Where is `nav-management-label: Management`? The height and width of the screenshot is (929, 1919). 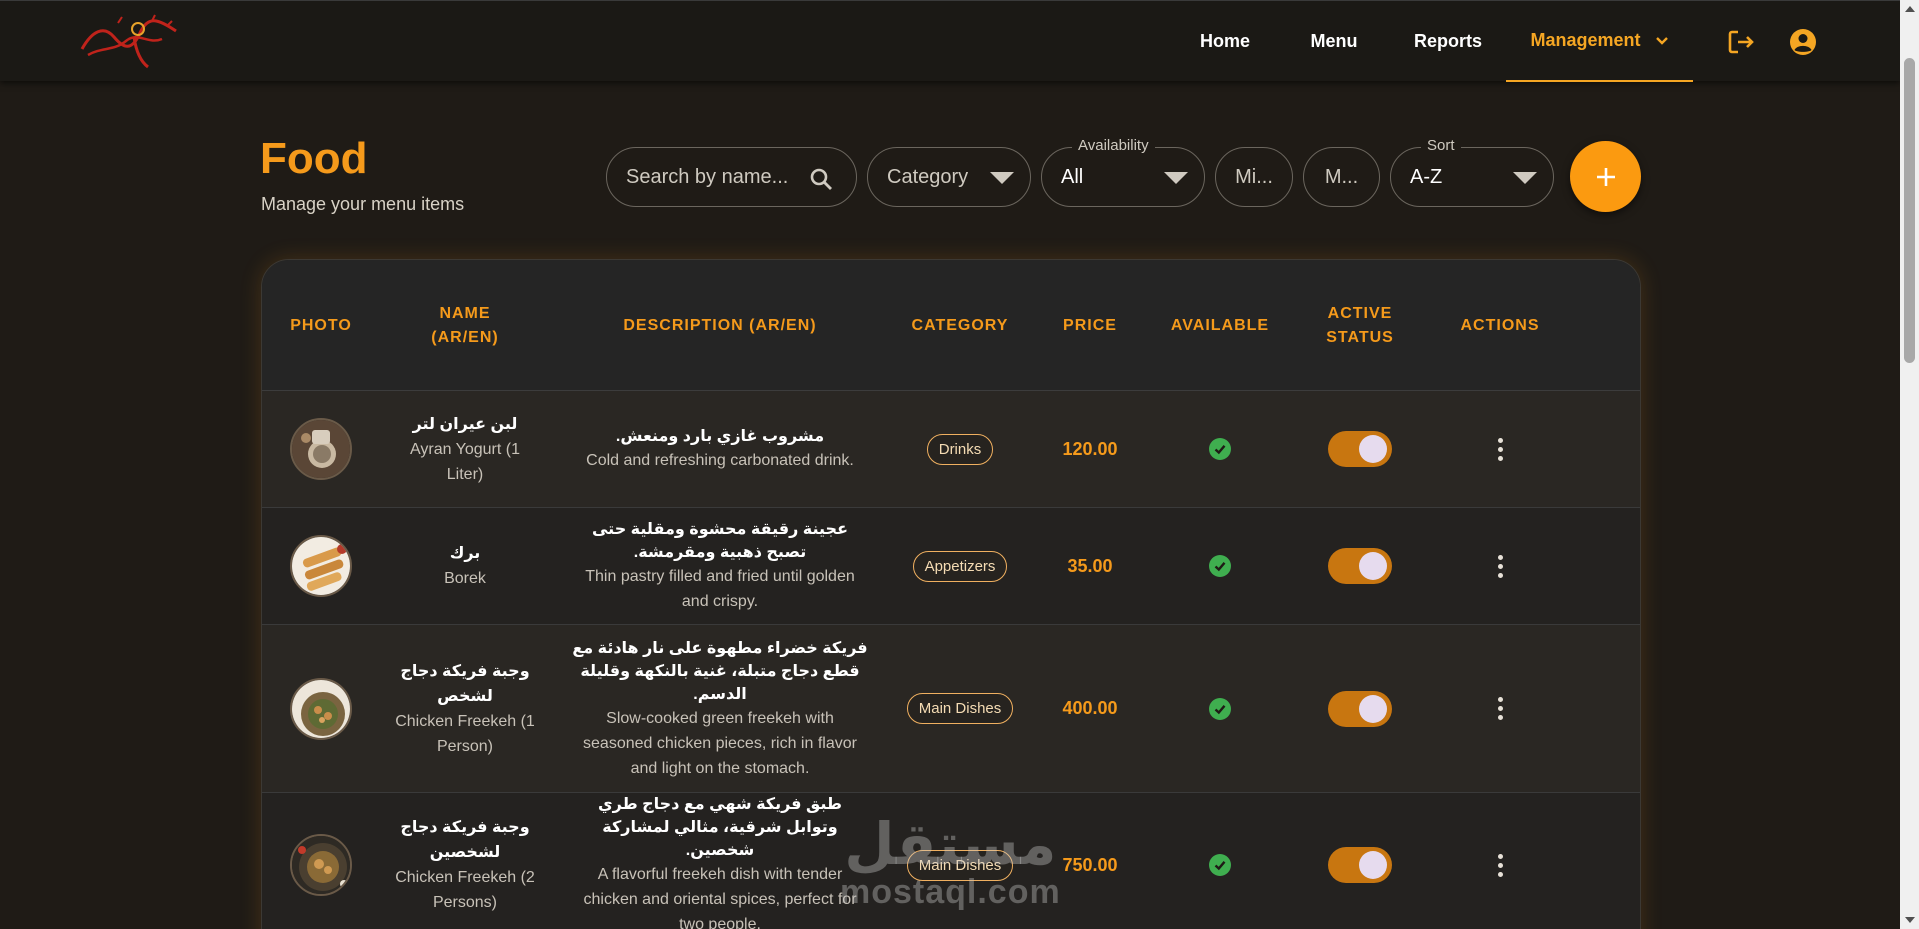
nav-management-label: Management is located at coordinates (1585, 40).